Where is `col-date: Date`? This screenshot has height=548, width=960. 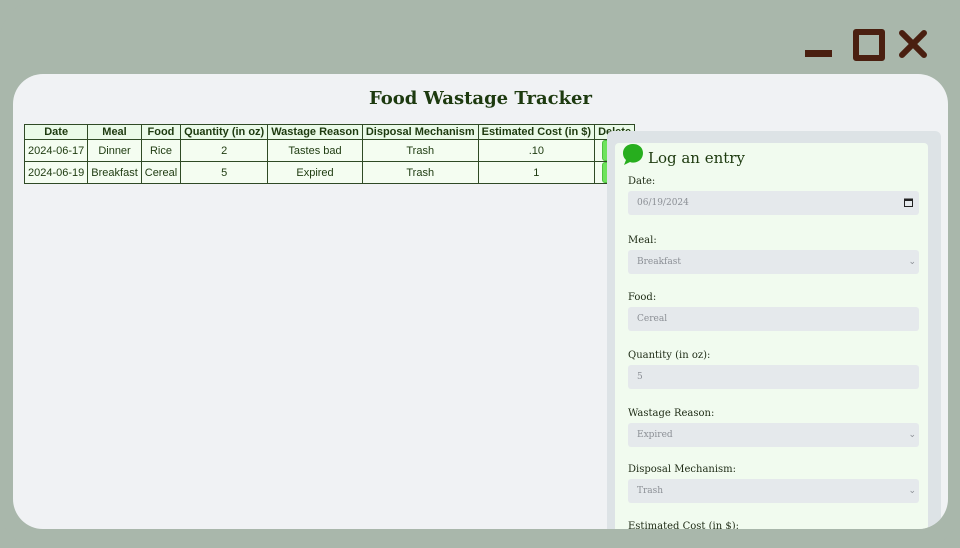
col-date: Date is located at coordinates (56, 132).